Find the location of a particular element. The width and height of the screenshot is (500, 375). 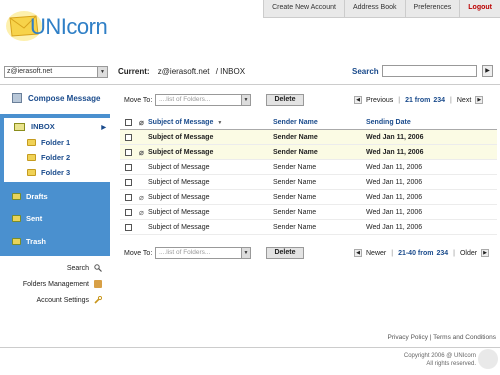

logout-link: Logout is located at coordinates (480, 9).